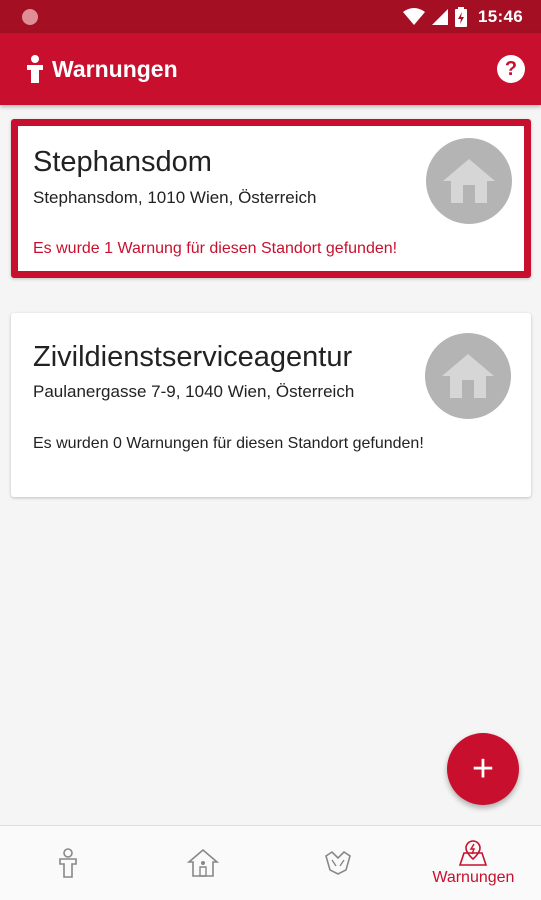 The width and height of the screenshot is (541, 900). I want to click on nav-item-warnungen: Warnungen, so click(473, 863).